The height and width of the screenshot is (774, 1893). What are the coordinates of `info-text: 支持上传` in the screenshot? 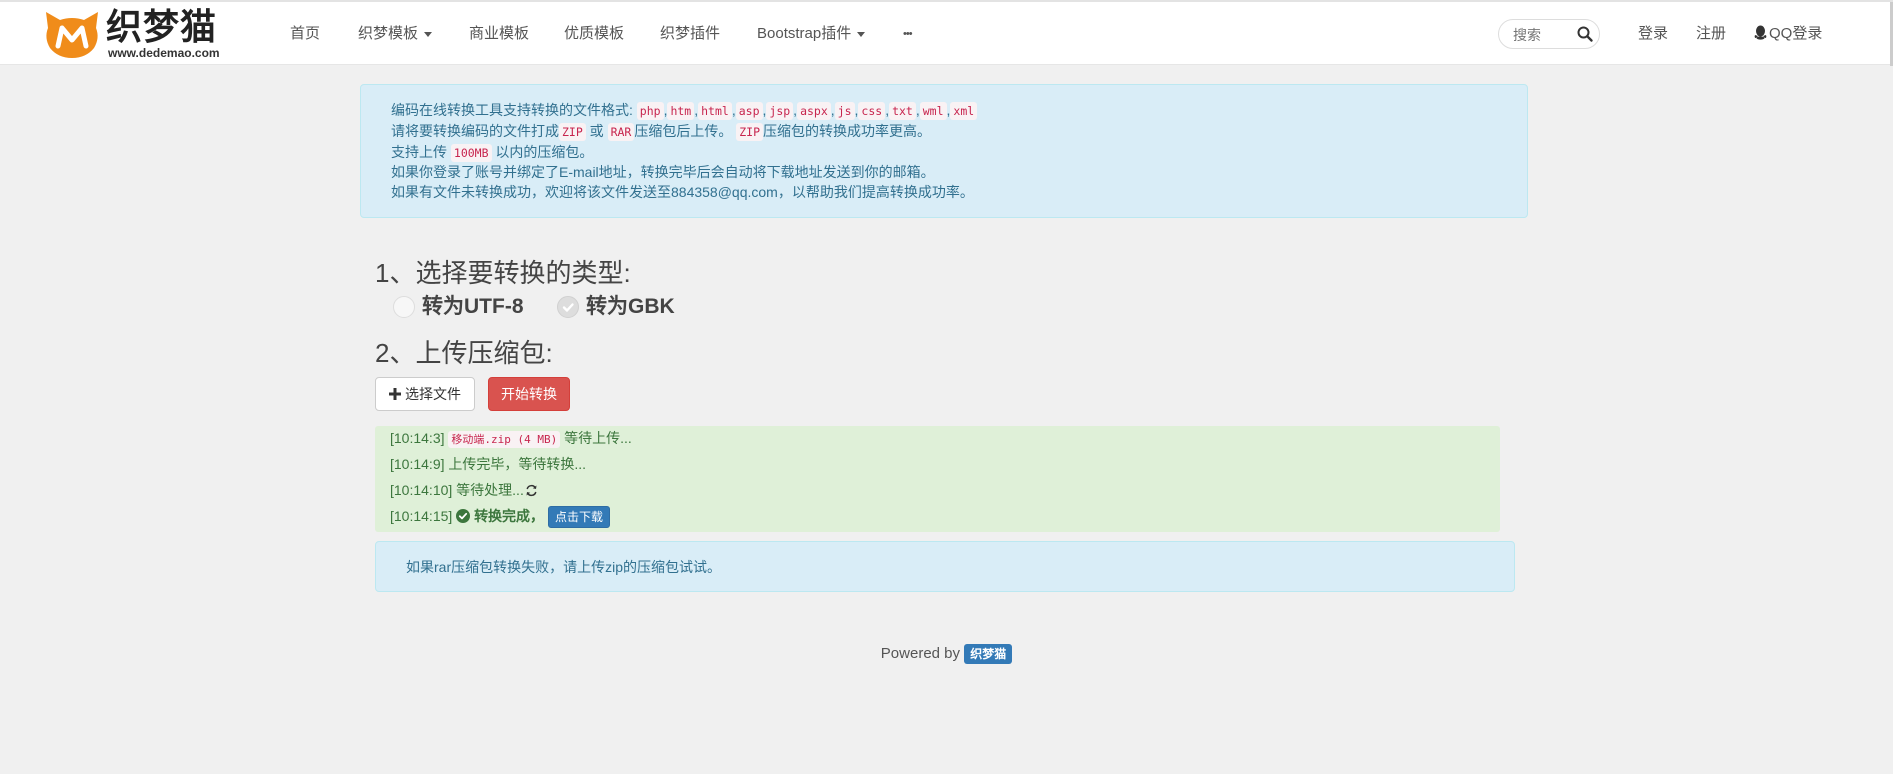 It's located at (419, 152).